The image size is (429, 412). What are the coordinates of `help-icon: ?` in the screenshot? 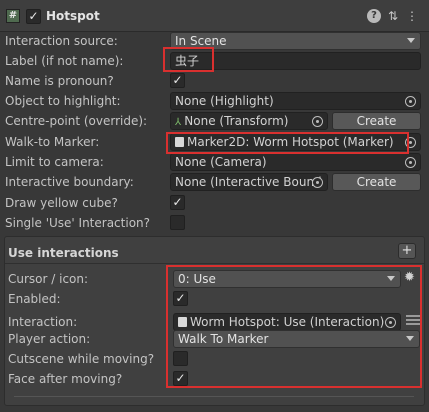 It's located at (374, 16).